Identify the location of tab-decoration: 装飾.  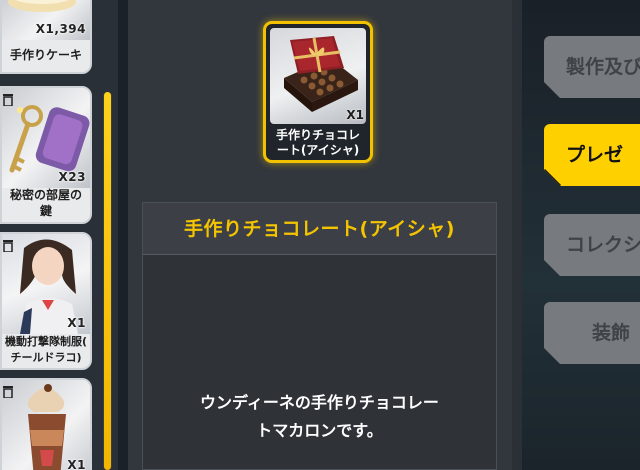
(592, 333).